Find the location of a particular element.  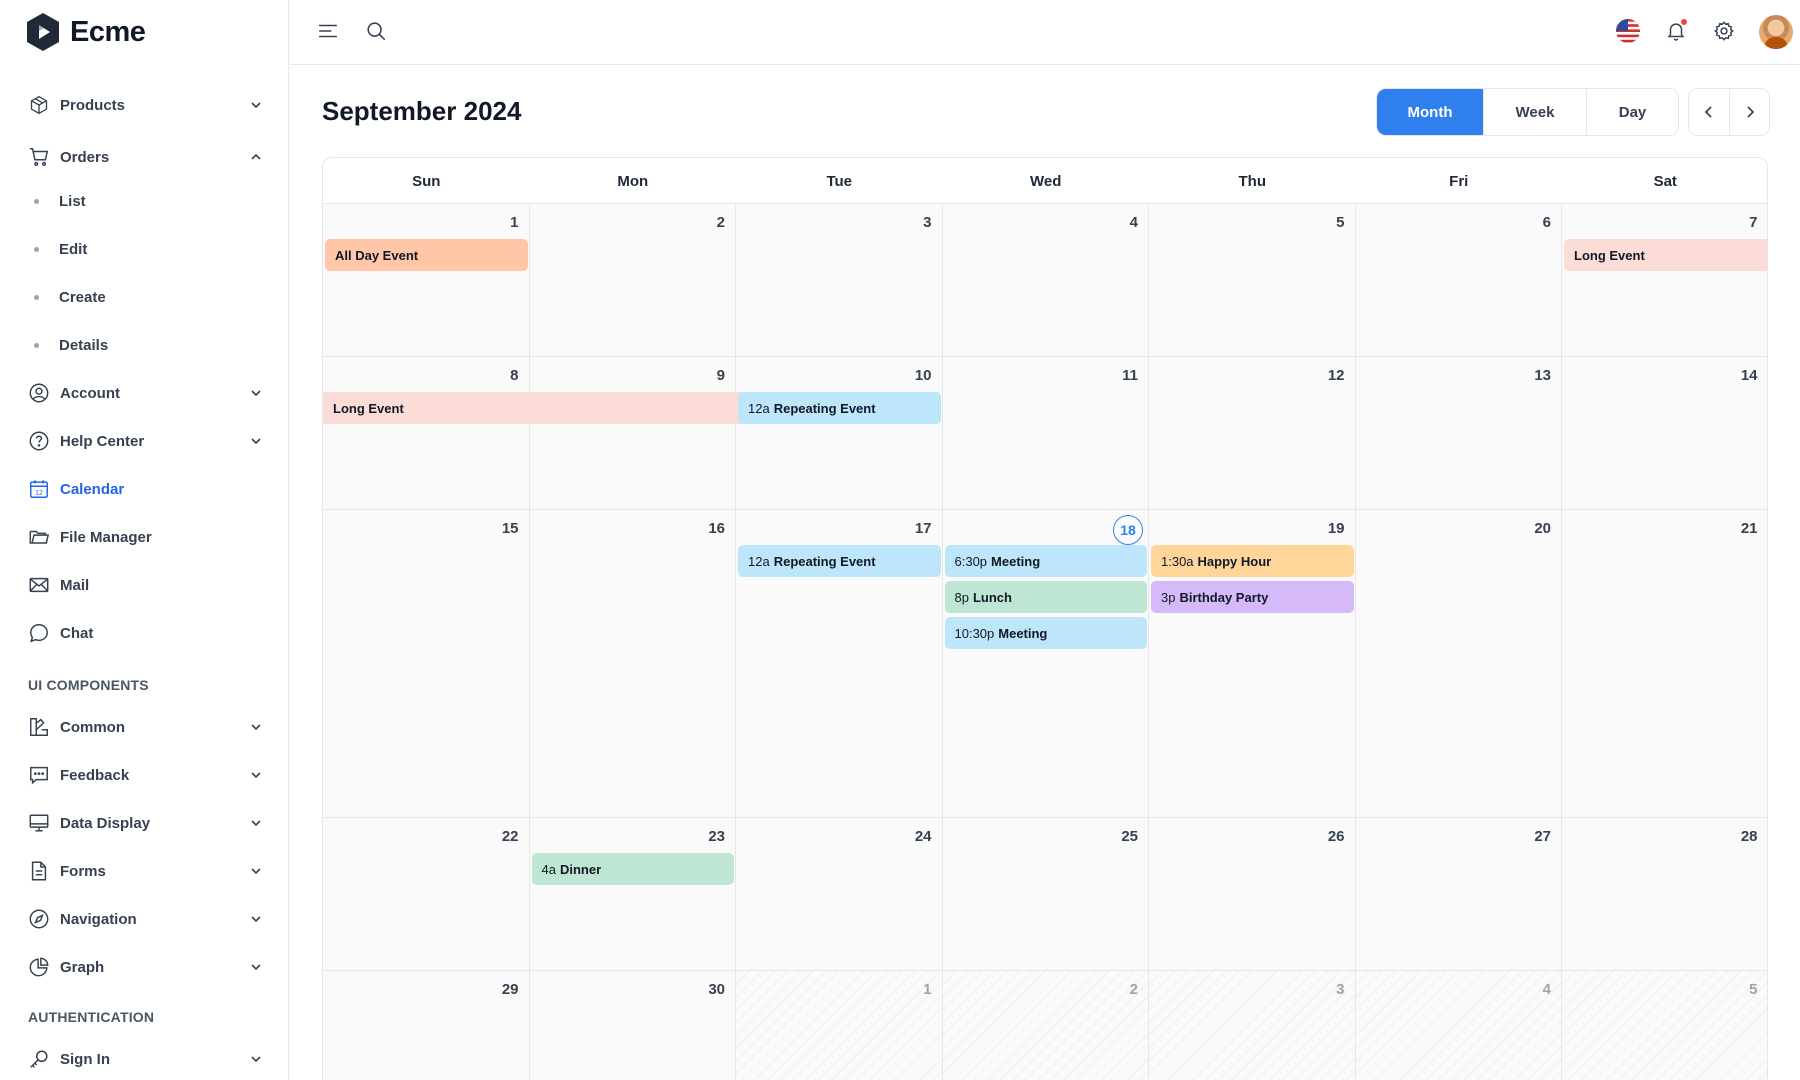

next-month-button is located at coordinates (1749, 112).